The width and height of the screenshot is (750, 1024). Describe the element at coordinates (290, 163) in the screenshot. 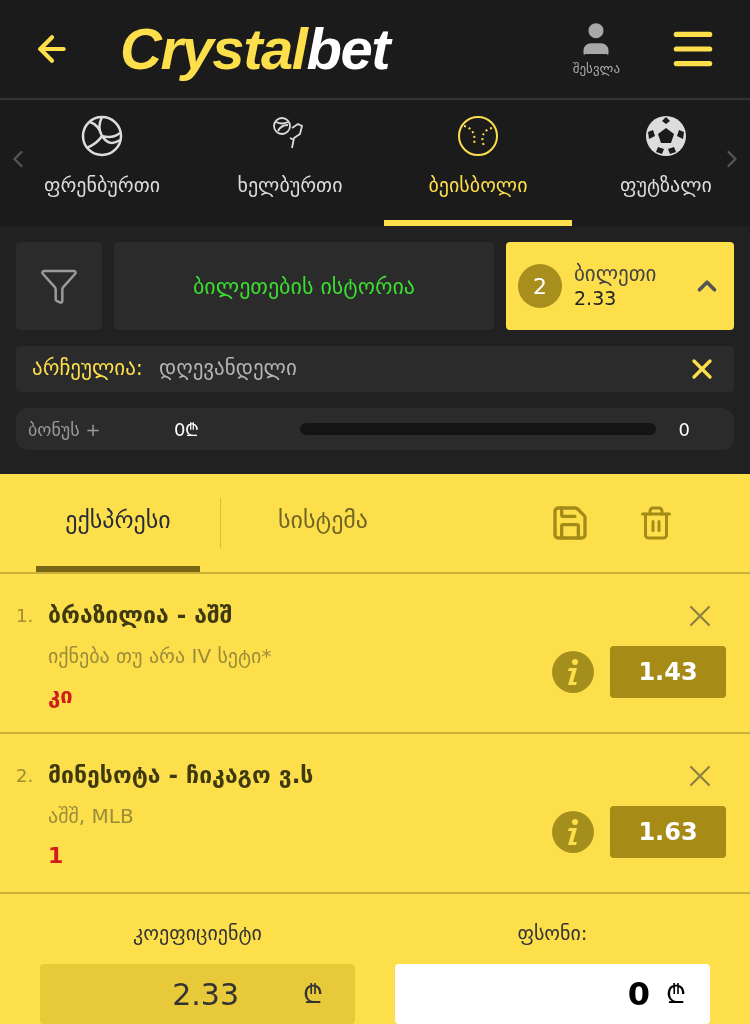

I see `sport-tab: ხელბურთი` at that location.